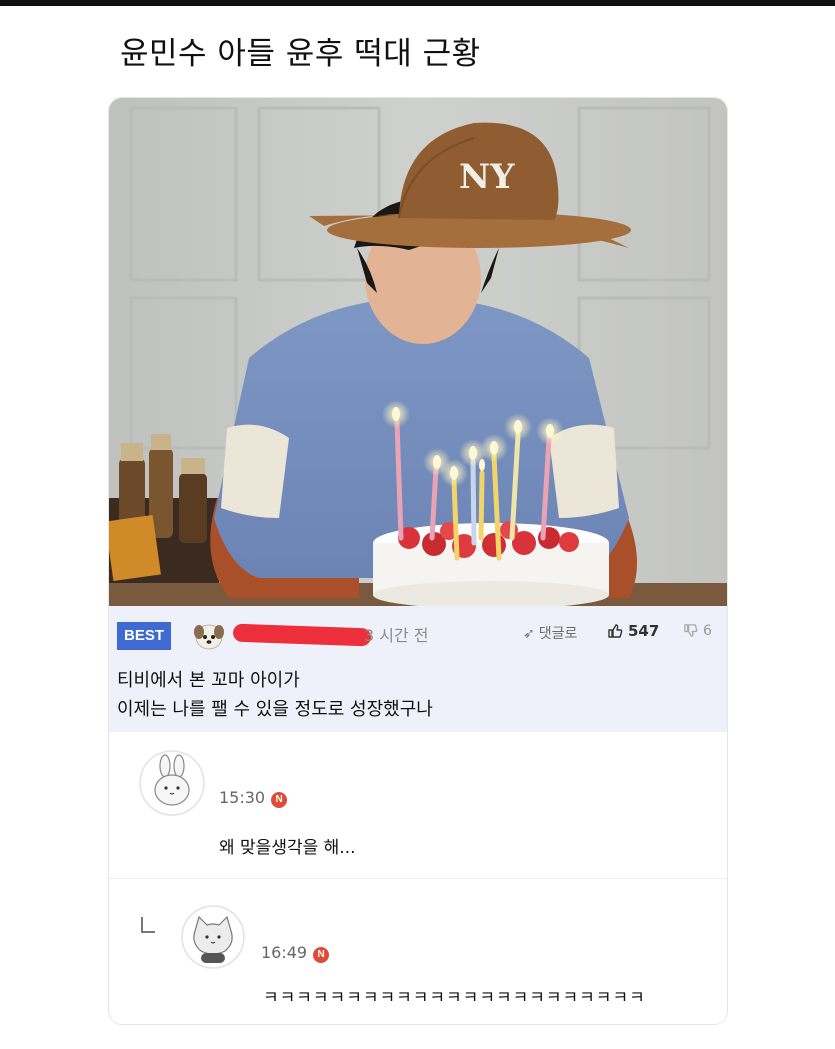  What do you see at coordinates (209, 636) in the screenshot?
I see `dog-avatar-icon` at bounding box center [209, 636].